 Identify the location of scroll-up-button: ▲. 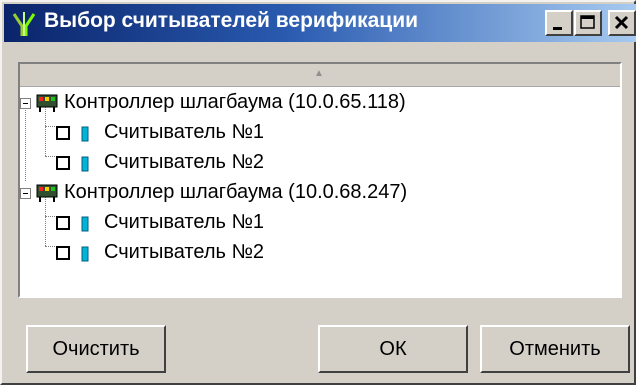
(320, 75).